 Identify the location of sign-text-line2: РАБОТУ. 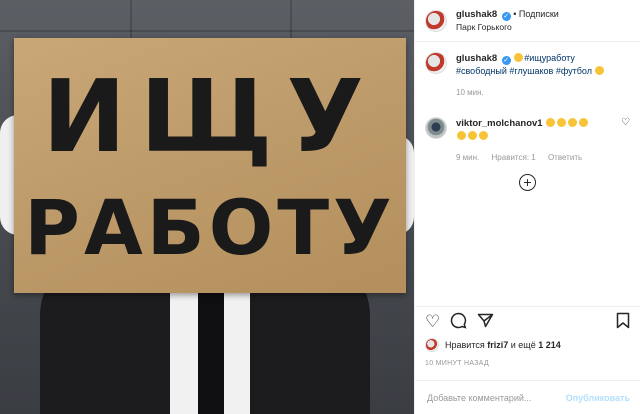
(210, 227).